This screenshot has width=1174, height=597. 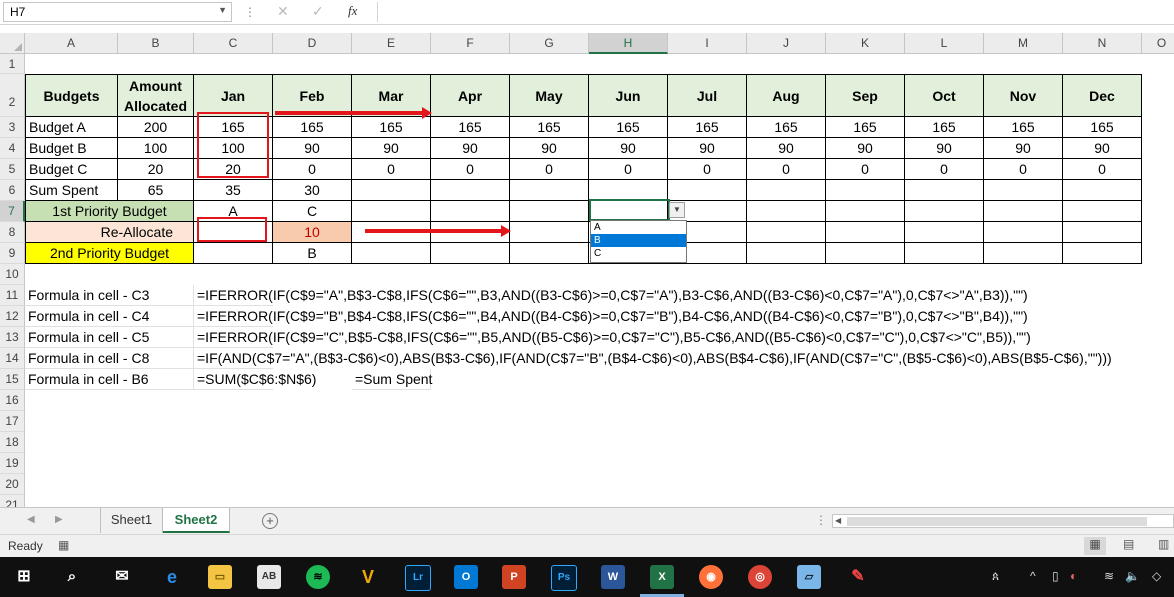 What do you see at coordinates (775, 12) in the screenshot?
I see `formula-input` at bounding box center [775, 12].